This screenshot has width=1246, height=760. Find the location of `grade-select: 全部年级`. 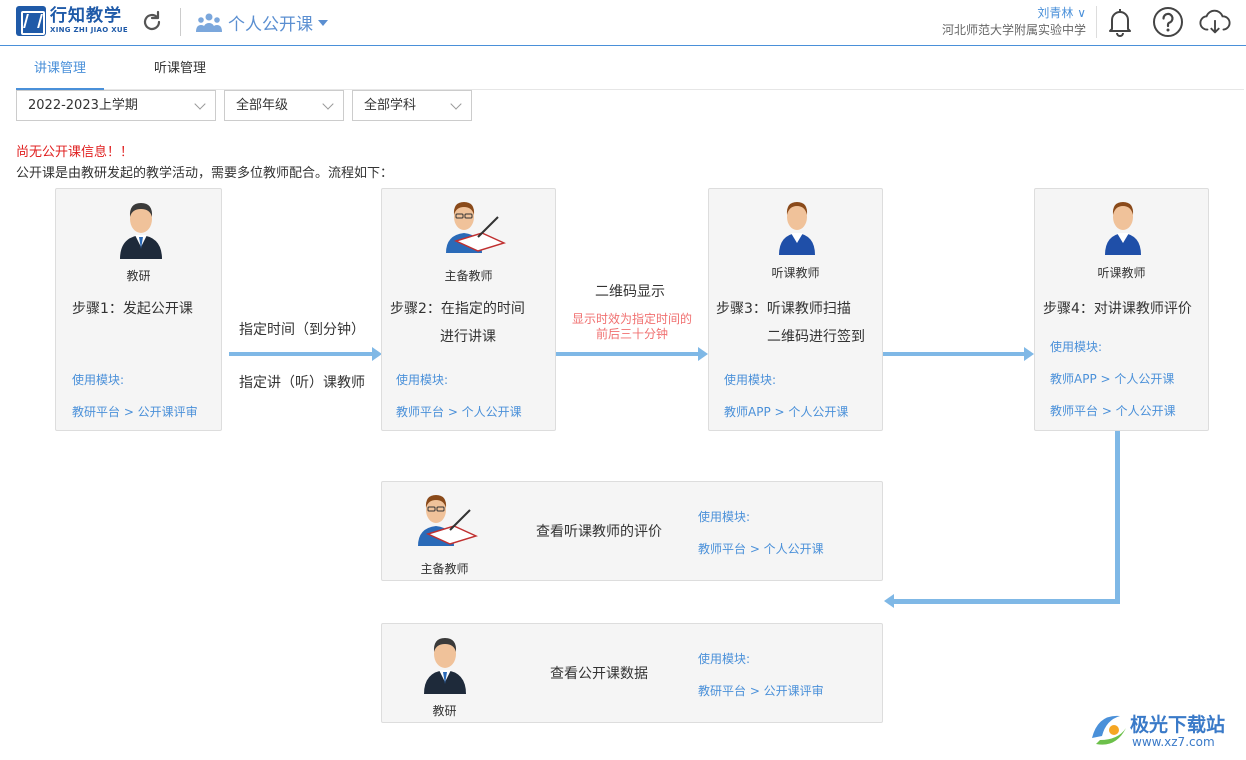

grade-select: 全部年级 is located at coordinates (284, 105).